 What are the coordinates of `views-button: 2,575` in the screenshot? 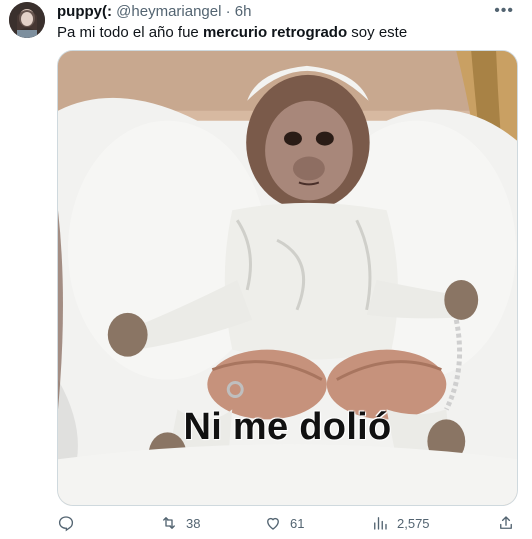 It's located at (400, 523).